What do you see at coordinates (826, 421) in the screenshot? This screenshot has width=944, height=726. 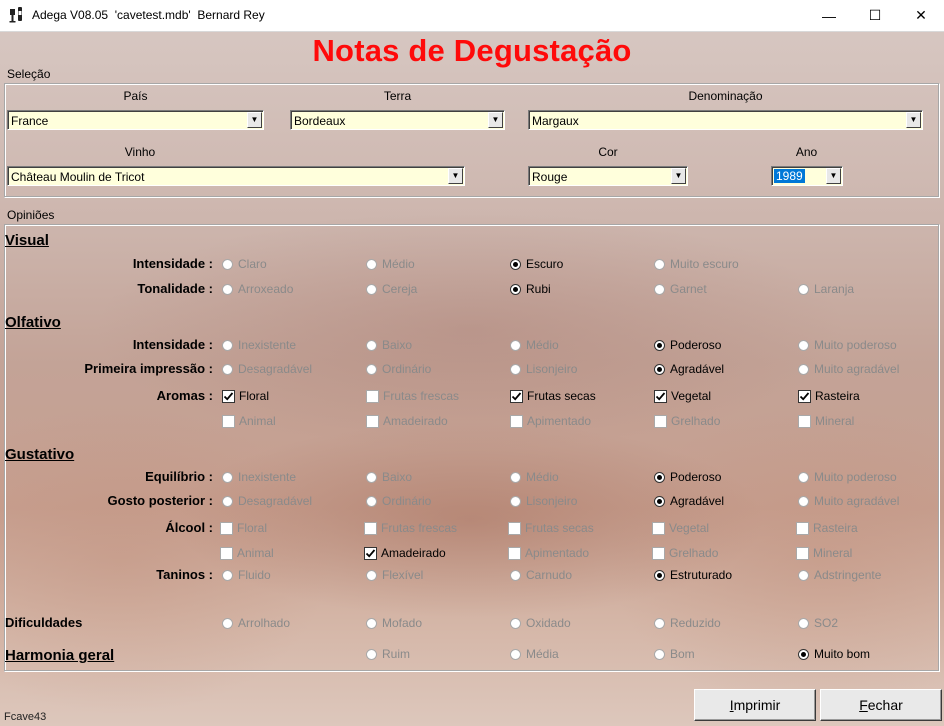 I see `checkbox-o-aromas2-mineral: Mineral` at bounding box center [826, 421].